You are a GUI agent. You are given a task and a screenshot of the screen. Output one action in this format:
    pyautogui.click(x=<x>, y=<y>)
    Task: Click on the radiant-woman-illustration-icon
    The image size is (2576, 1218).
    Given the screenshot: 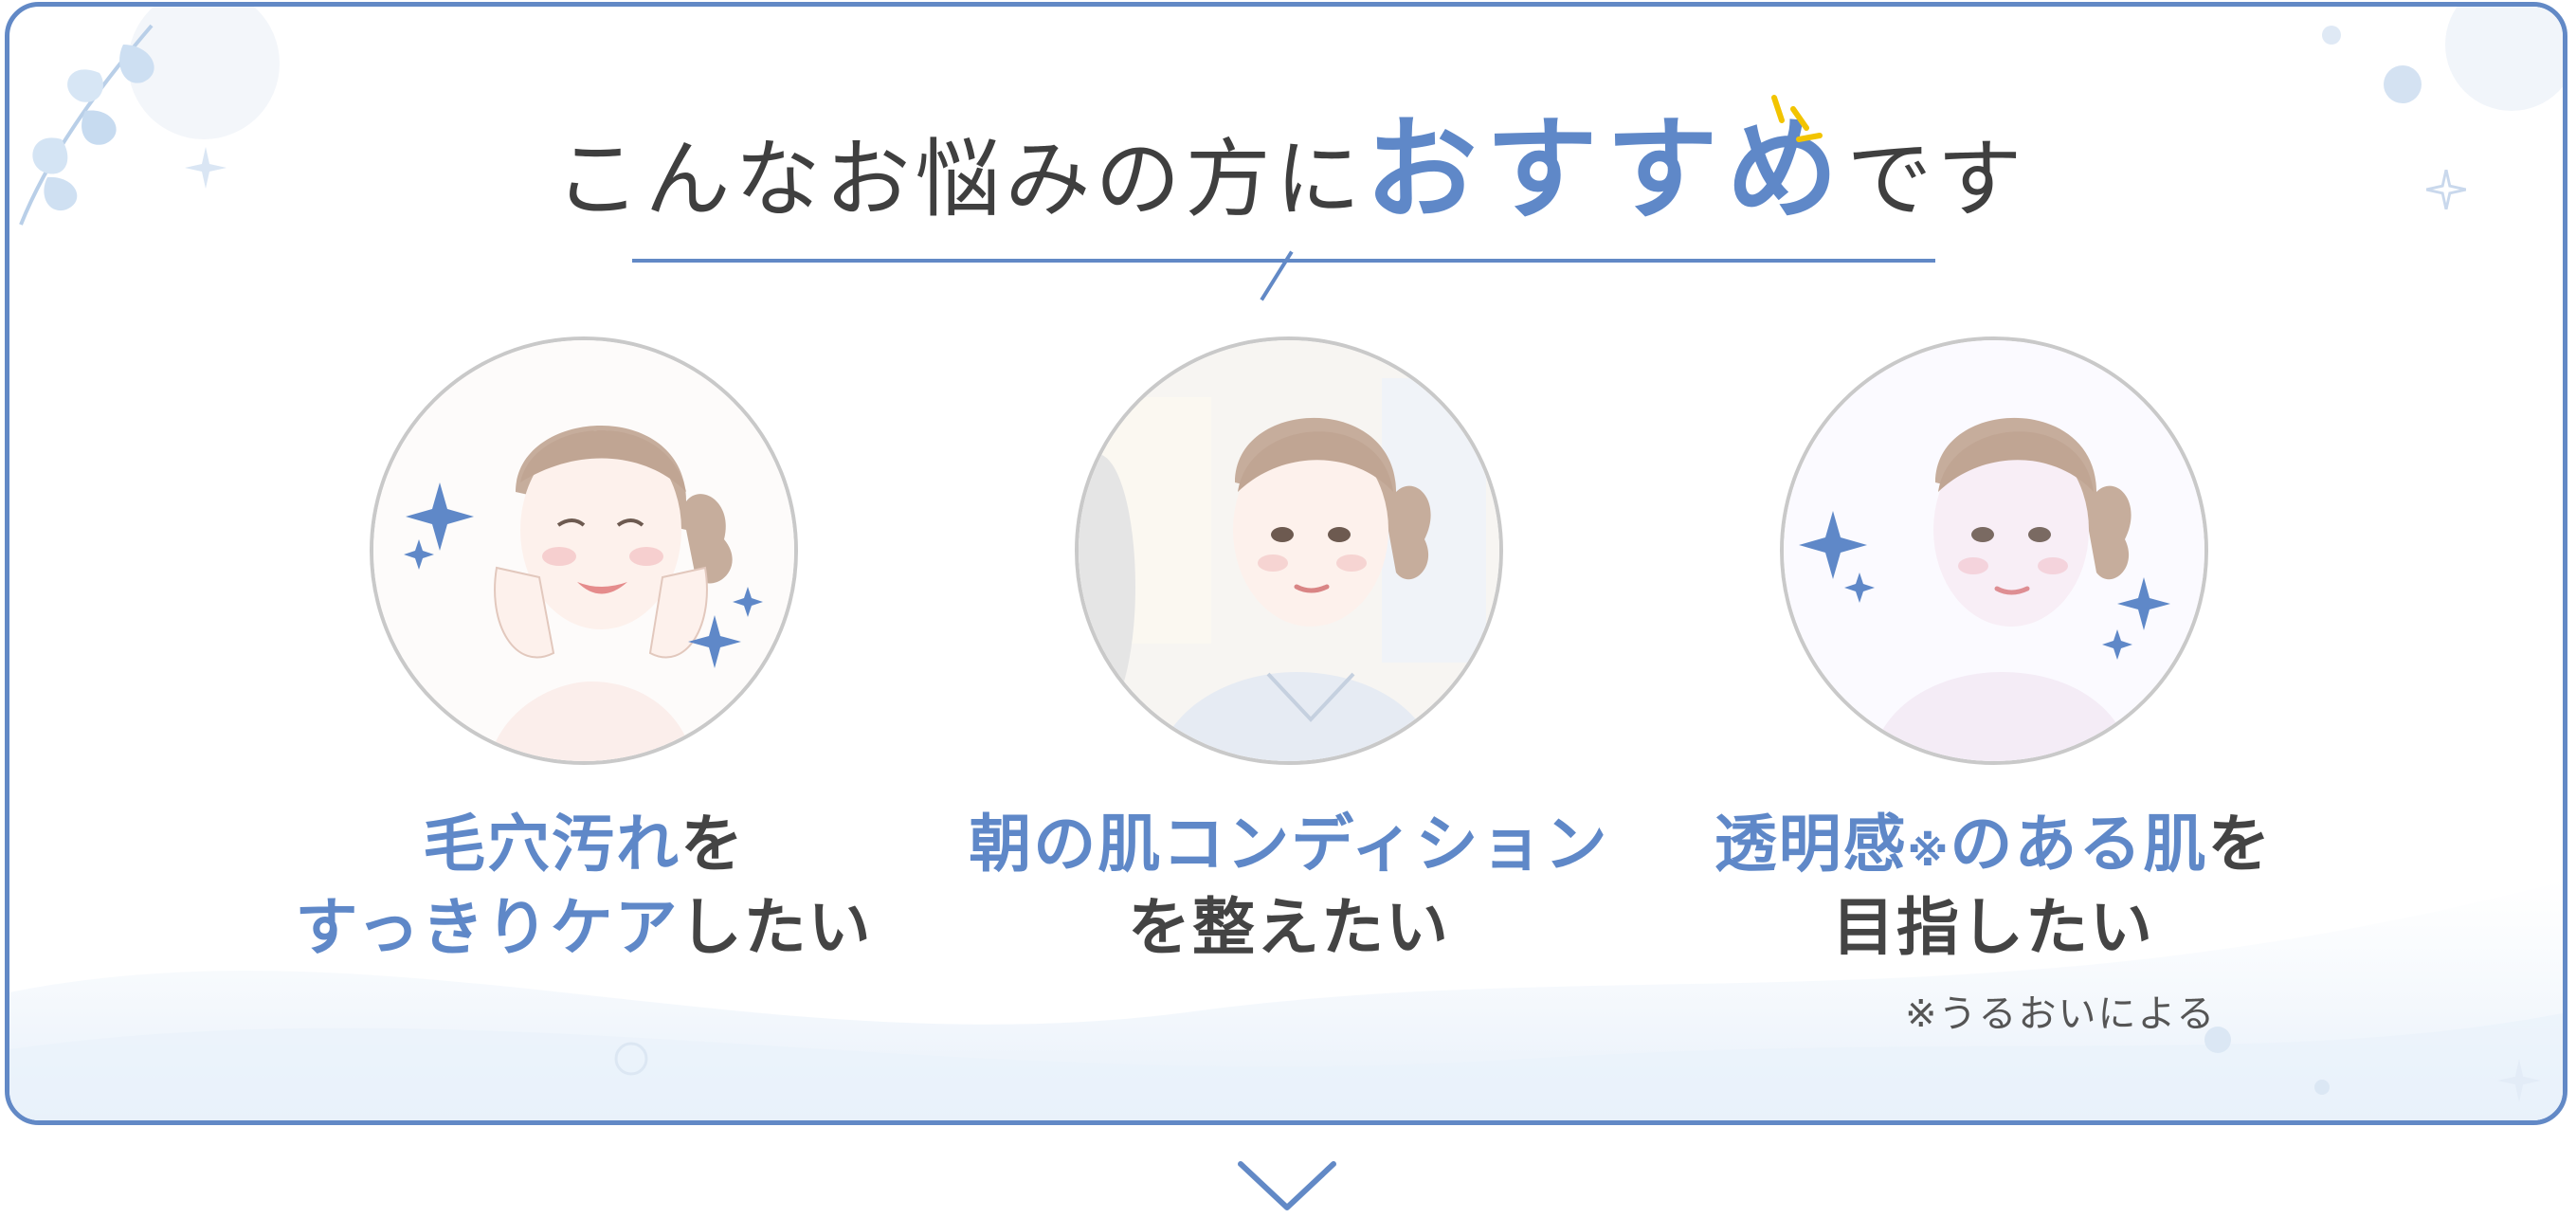 What is the action you would take?
    pyautogui.click(x=1994, y=550)
    